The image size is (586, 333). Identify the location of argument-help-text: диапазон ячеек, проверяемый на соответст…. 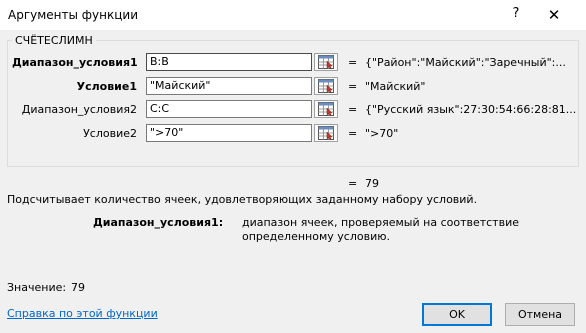
(380, 229).